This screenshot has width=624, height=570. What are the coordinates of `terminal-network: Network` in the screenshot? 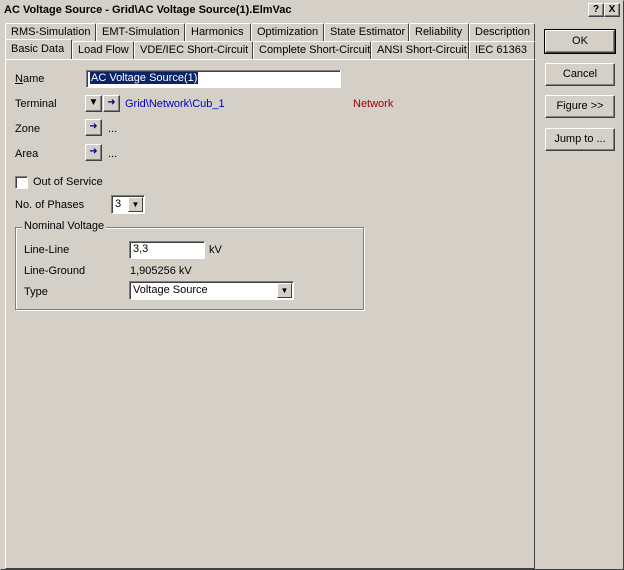 It's located at (373, 104).